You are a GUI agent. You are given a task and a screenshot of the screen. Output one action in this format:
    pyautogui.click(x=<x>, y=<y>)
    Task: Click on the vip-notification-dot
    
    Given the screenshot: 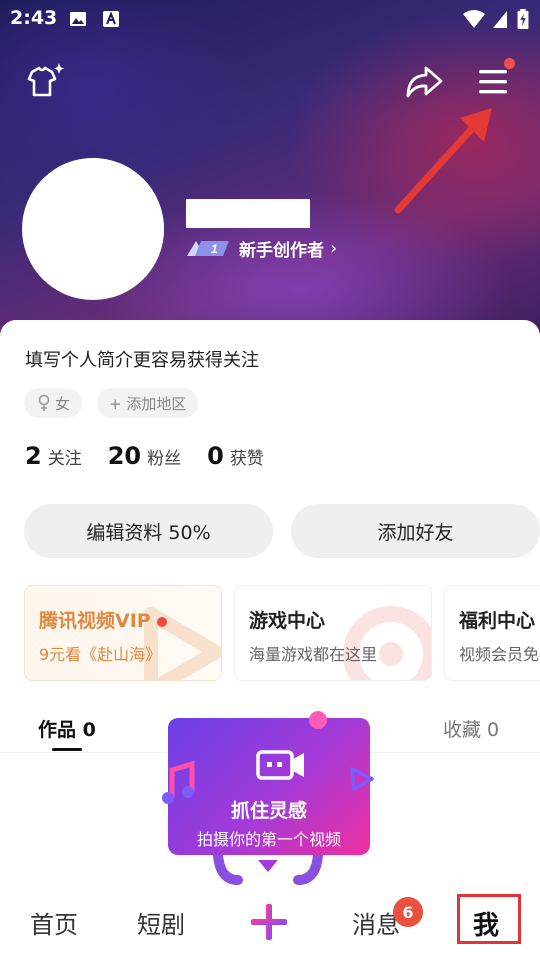 What is the action you would take?
    pyautogui.click(x=161, y=621)
    